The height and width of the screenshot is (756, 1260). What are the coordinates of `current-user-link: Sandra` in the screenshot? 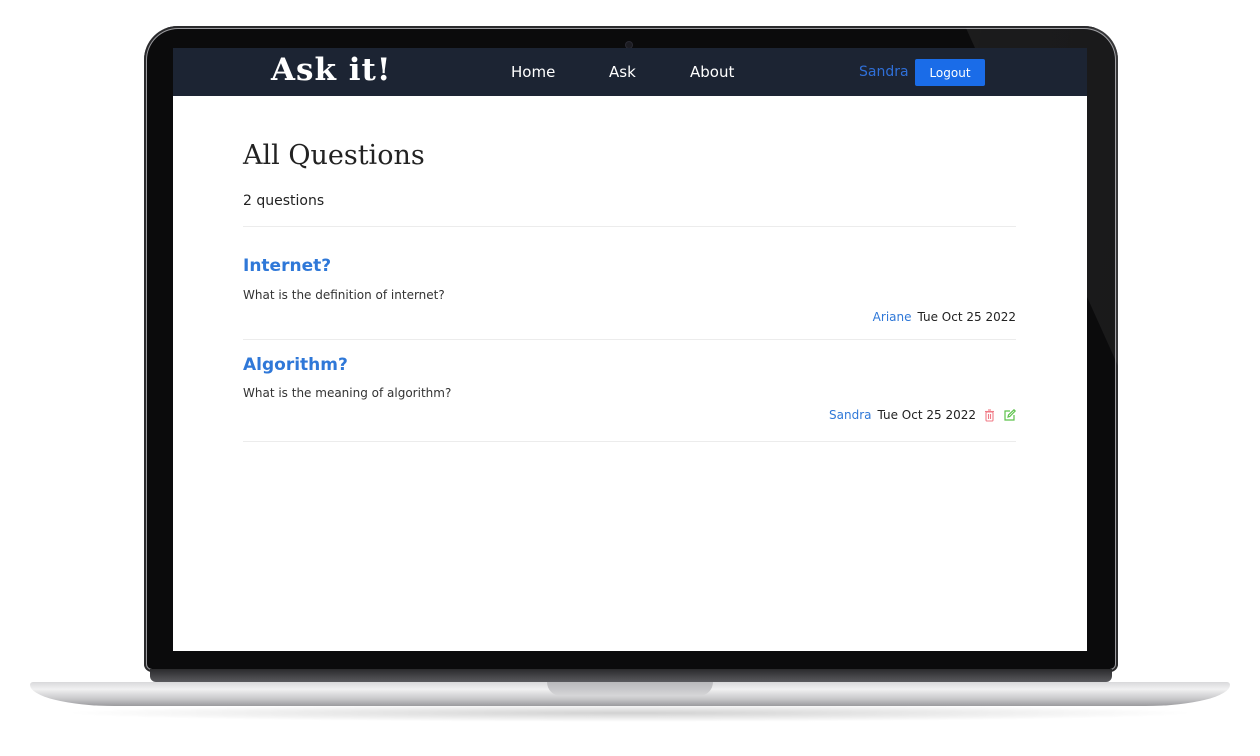 It's located at (884, 72).